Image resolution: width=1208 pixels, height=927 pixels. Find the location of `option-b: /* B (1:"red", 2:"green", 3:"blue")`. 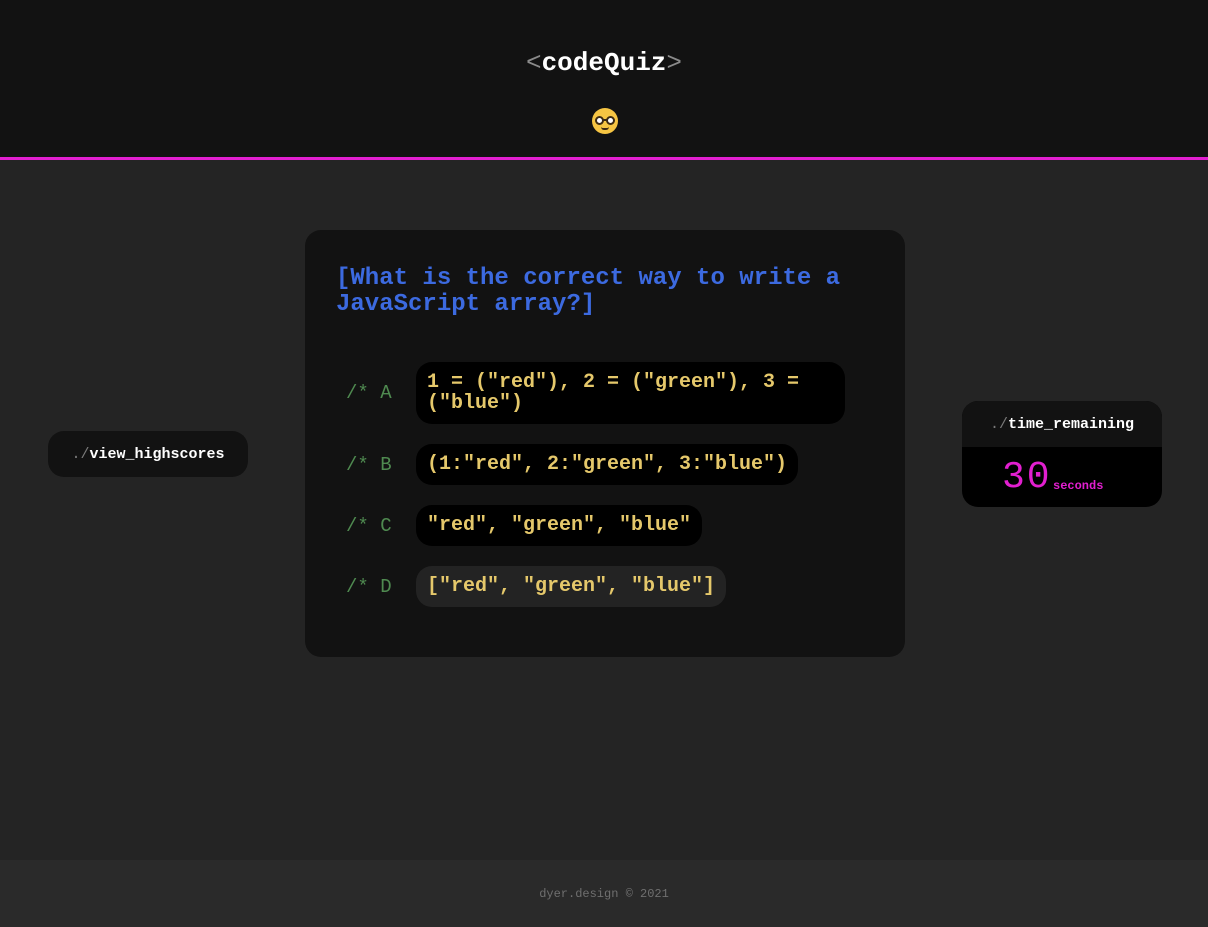

option-b: /* B (1:"red", 2:"green", 3:"blue") is located at coordinates (572, 464).